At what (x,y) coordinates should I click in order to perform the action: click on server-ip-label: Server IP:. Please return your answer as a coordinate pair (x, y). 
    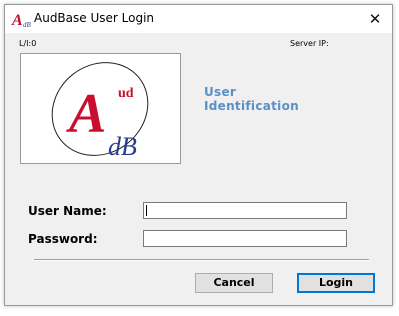
    Looking at the image, I should click on (309, 43).